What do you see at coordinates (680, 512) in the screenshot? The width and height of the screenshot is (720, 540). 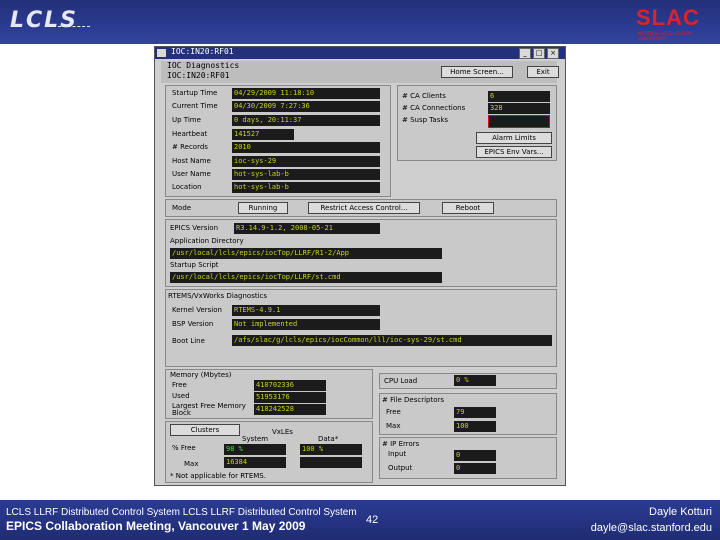 I see `author-name: Dayle Kotturi` at bounding box center [680, 512].